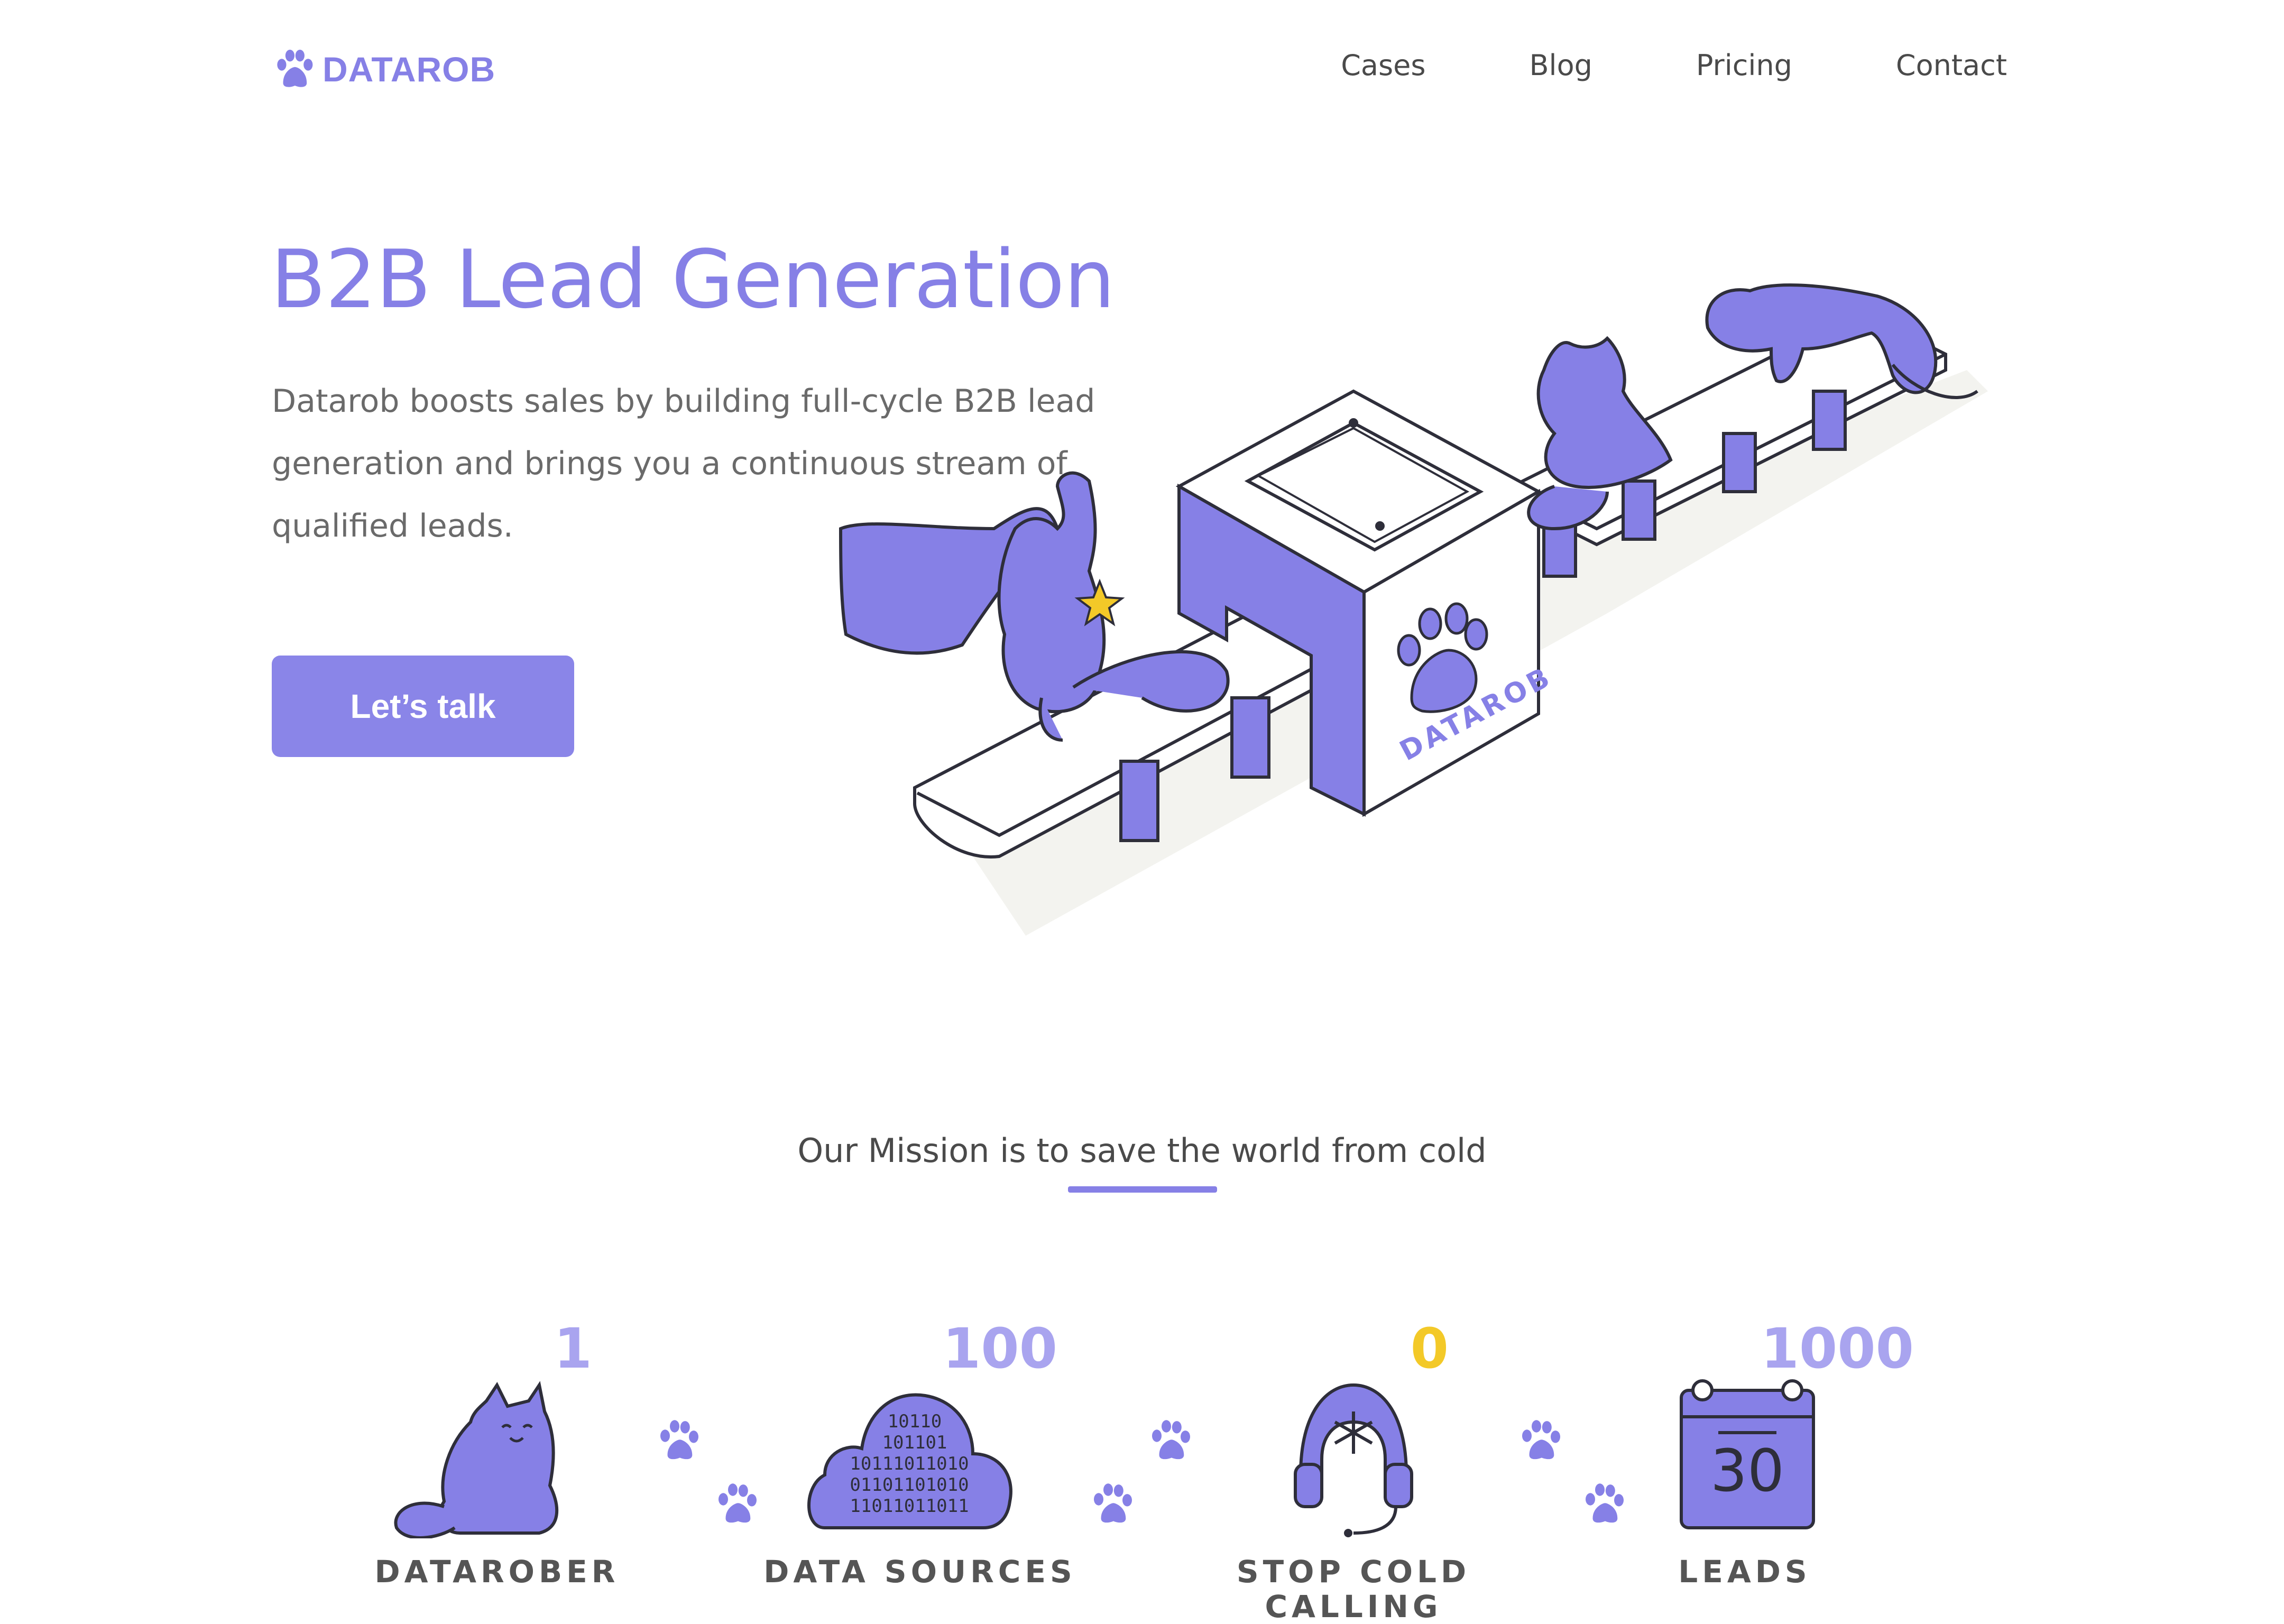  What do you see at coordinates (1951, 65) in the screenshot?
I see `nav-contact: Contact` at bounding box center [1951, 65].